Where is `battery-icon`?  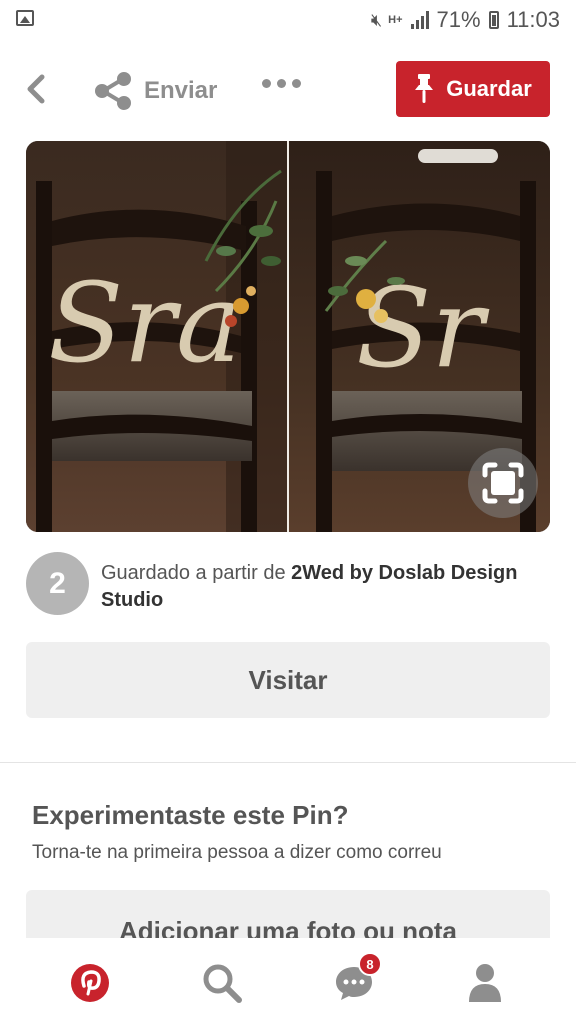 battery-icon is located at coordinates (493, 20).